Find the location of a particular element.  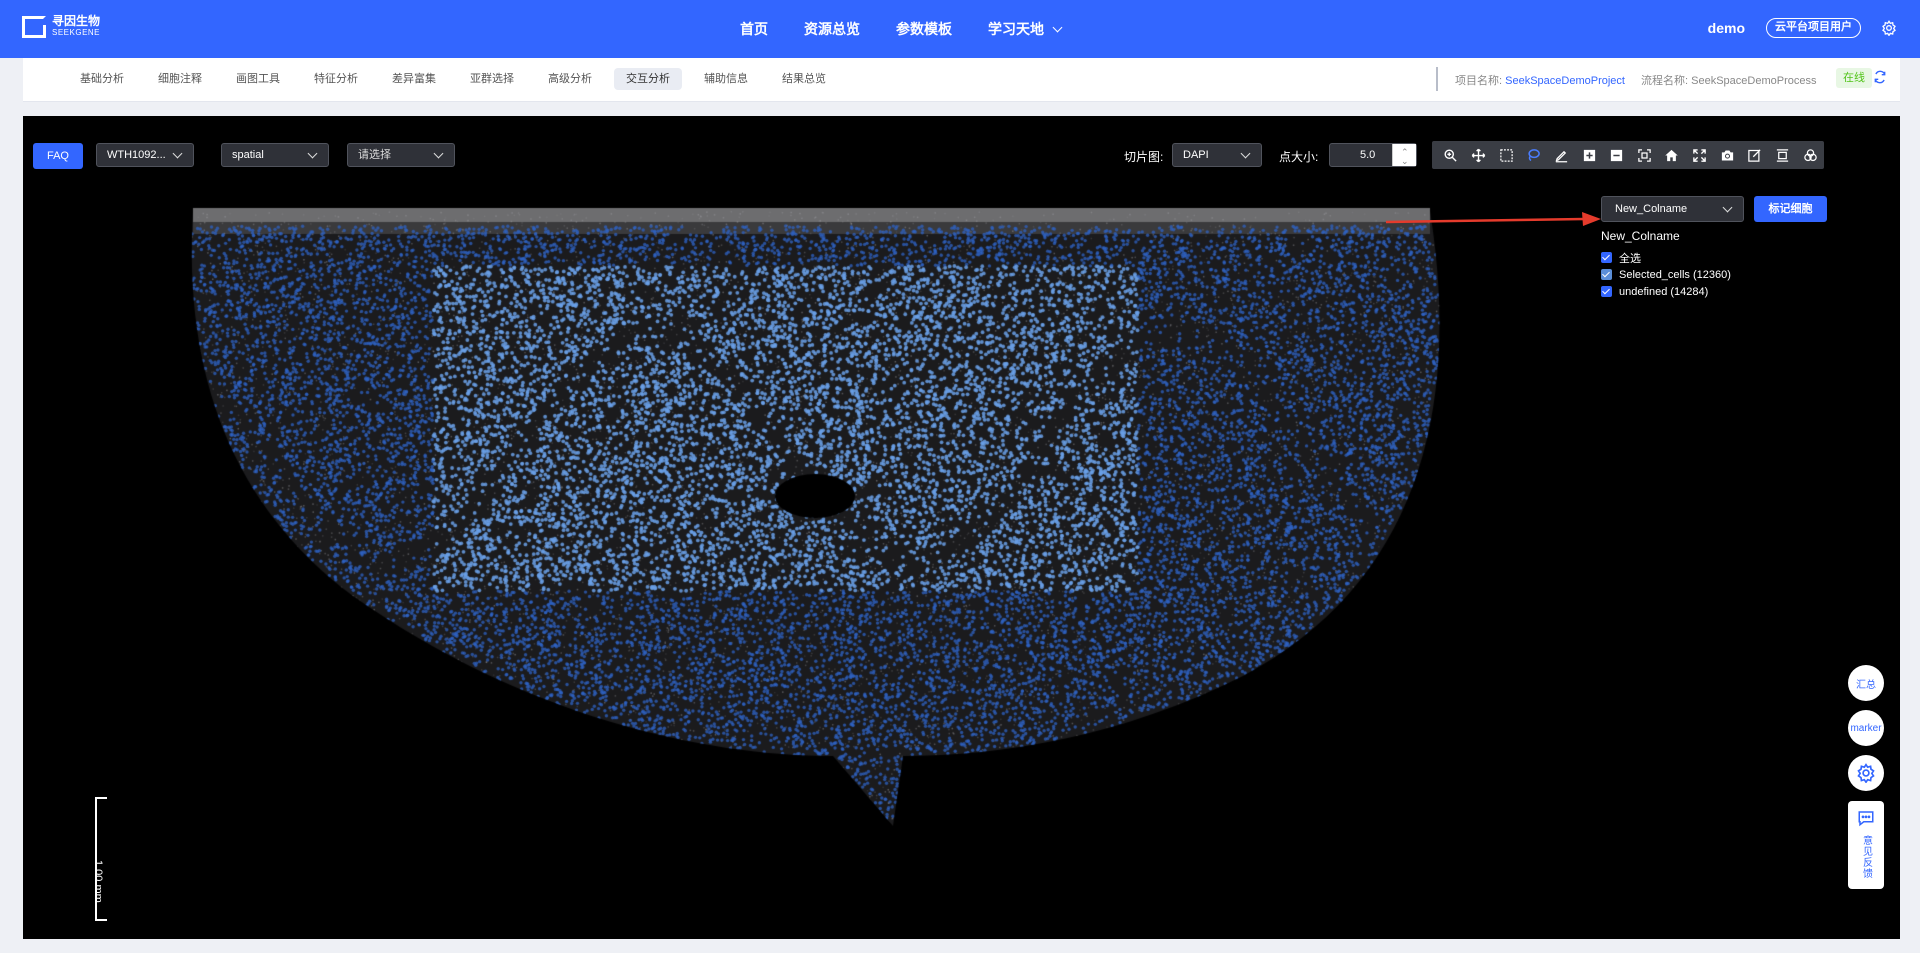

settings-button is located at coordinates (1866, 773).